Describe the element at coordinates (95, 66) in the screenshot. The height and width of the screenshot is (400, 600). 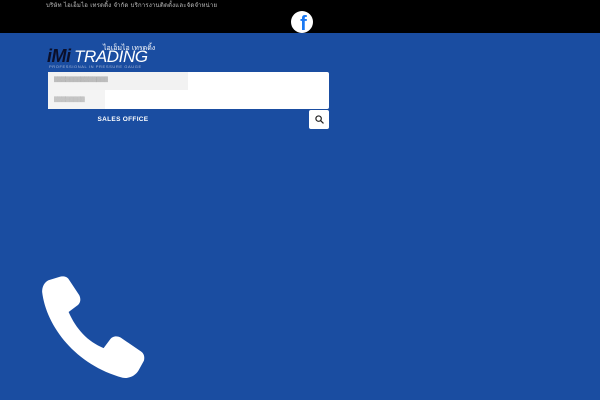
I see `logo-tagline: PROFESSIONAL IN PRESSURE GAUGE` at that location.